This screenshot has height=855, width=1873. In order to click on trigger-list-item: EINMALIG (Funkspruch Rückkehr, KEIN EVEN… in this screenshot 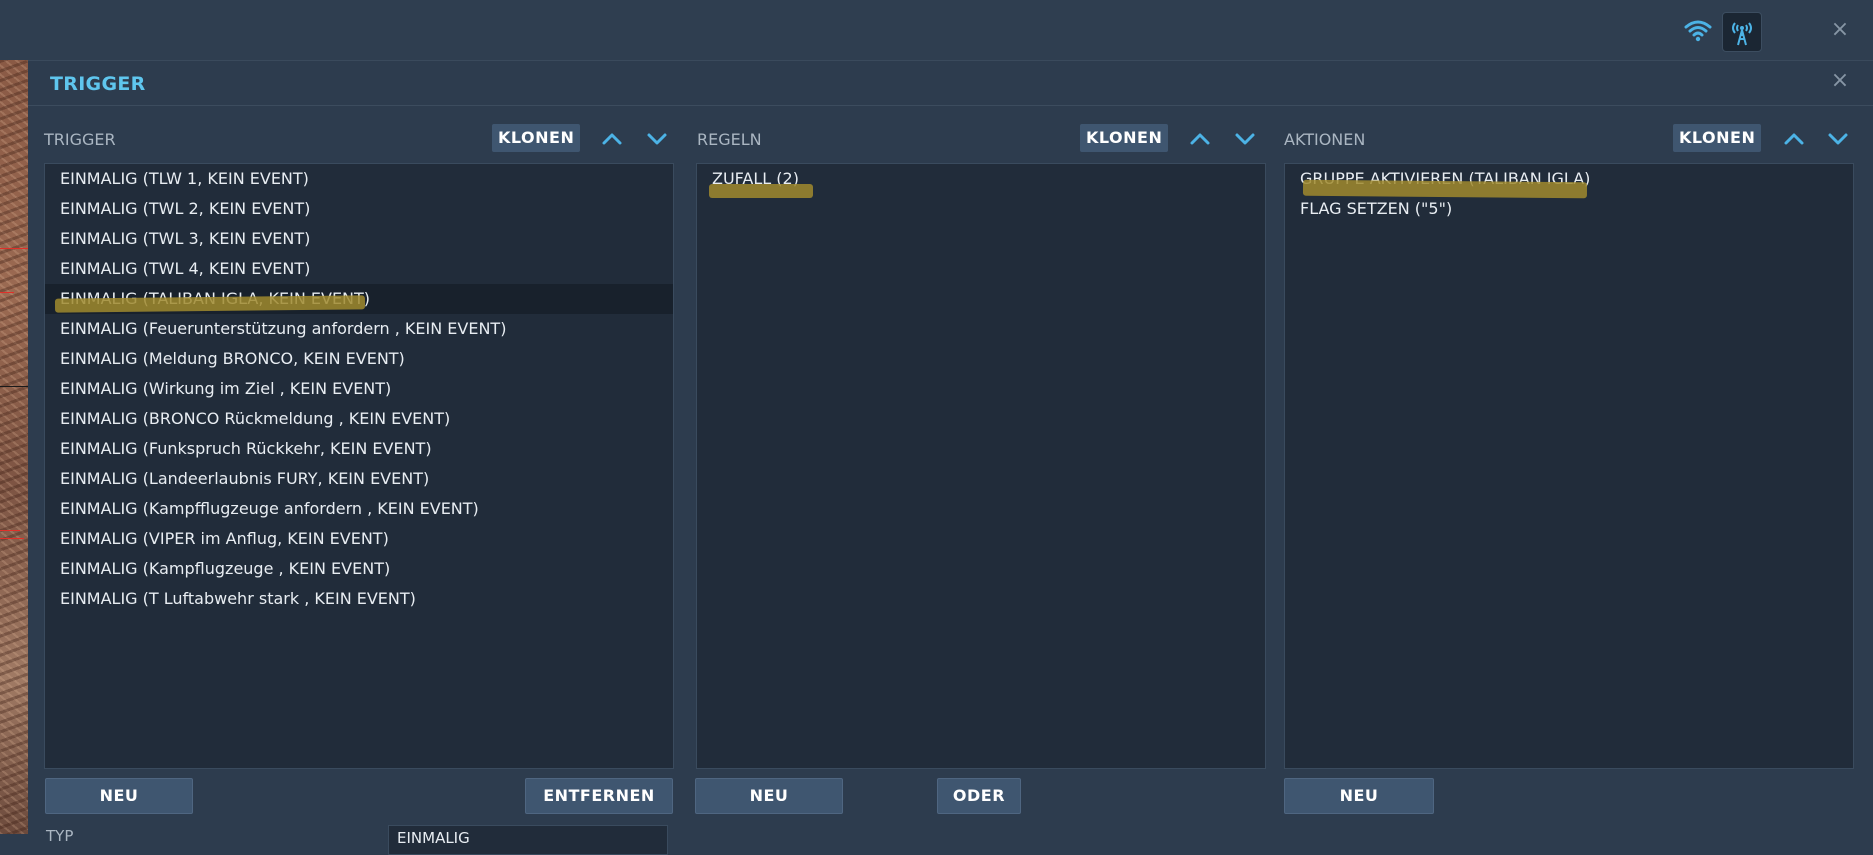, I will do `click(359, 449)`.